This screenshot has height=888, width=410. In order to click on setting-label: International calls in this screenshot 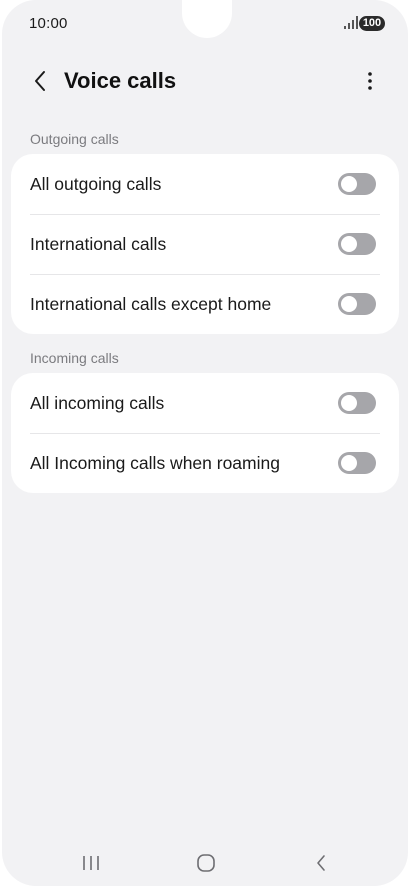, I will do `click(98, 243)`.